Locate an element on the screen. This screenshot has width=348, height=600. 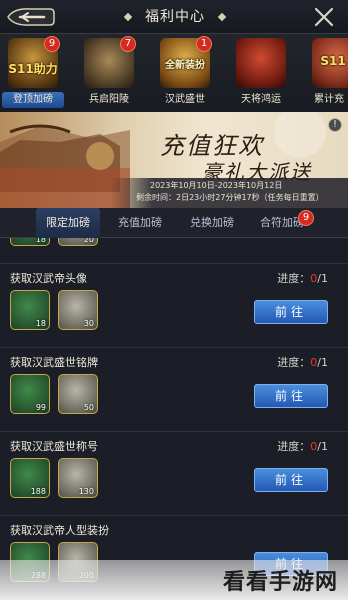
sub-tab-bar: 限定加磅 充值加磅 兑换加磅 合符加磅 9 is located at coordinates (174, 223).